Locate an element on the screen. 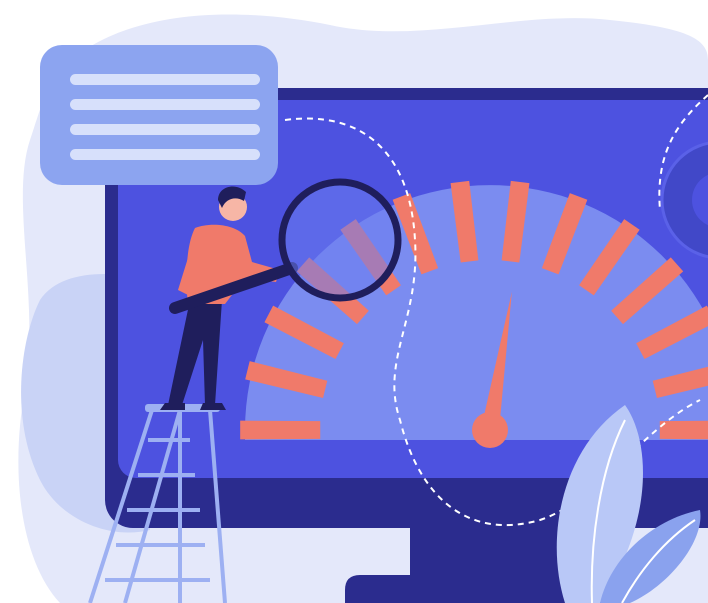 The width and height of the screenshot is (708, 603). speech-bubble-icon is located at coordinates (159, 115).